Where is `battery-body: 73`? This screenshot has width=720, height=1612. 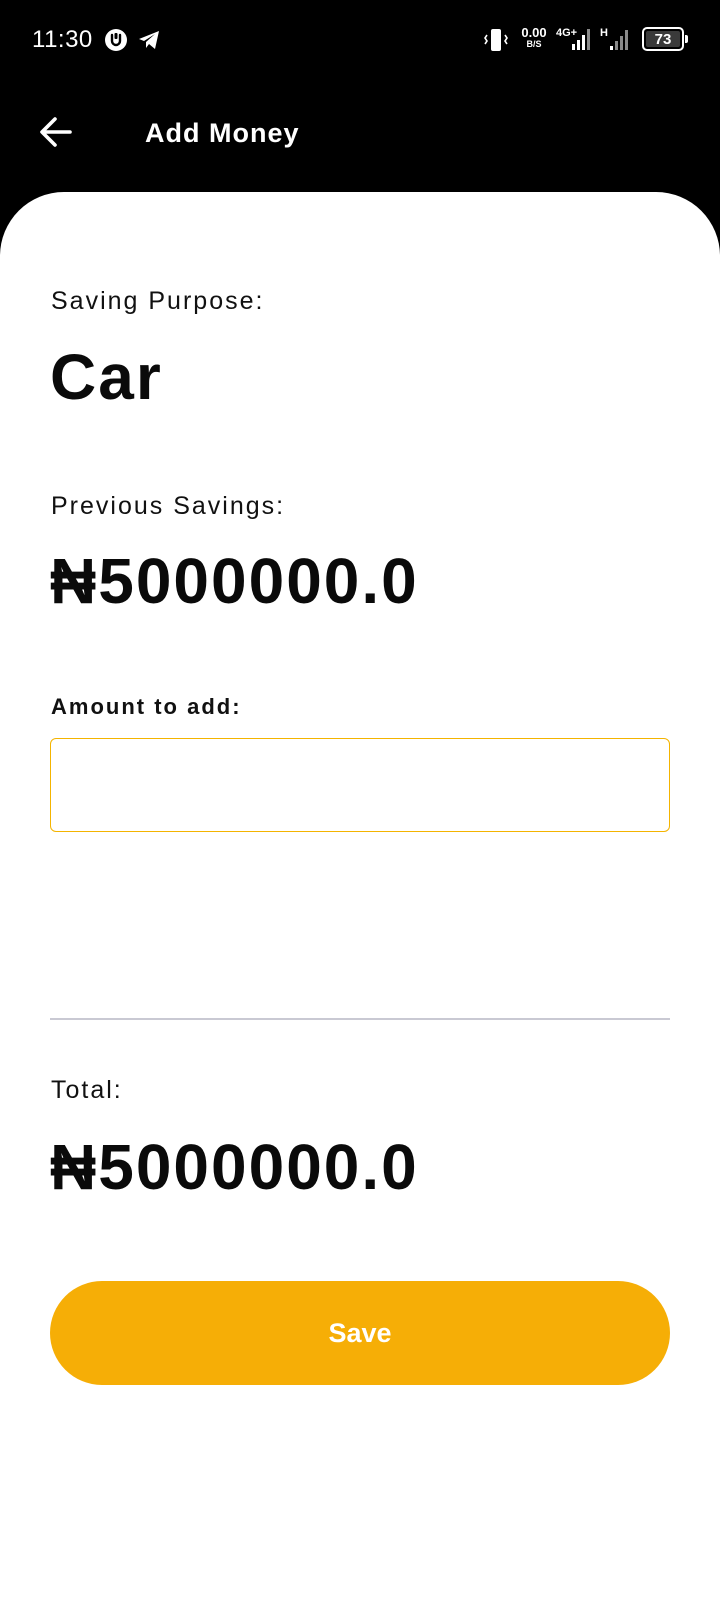
battery-body: 73 is located at coordinates (663, 39).